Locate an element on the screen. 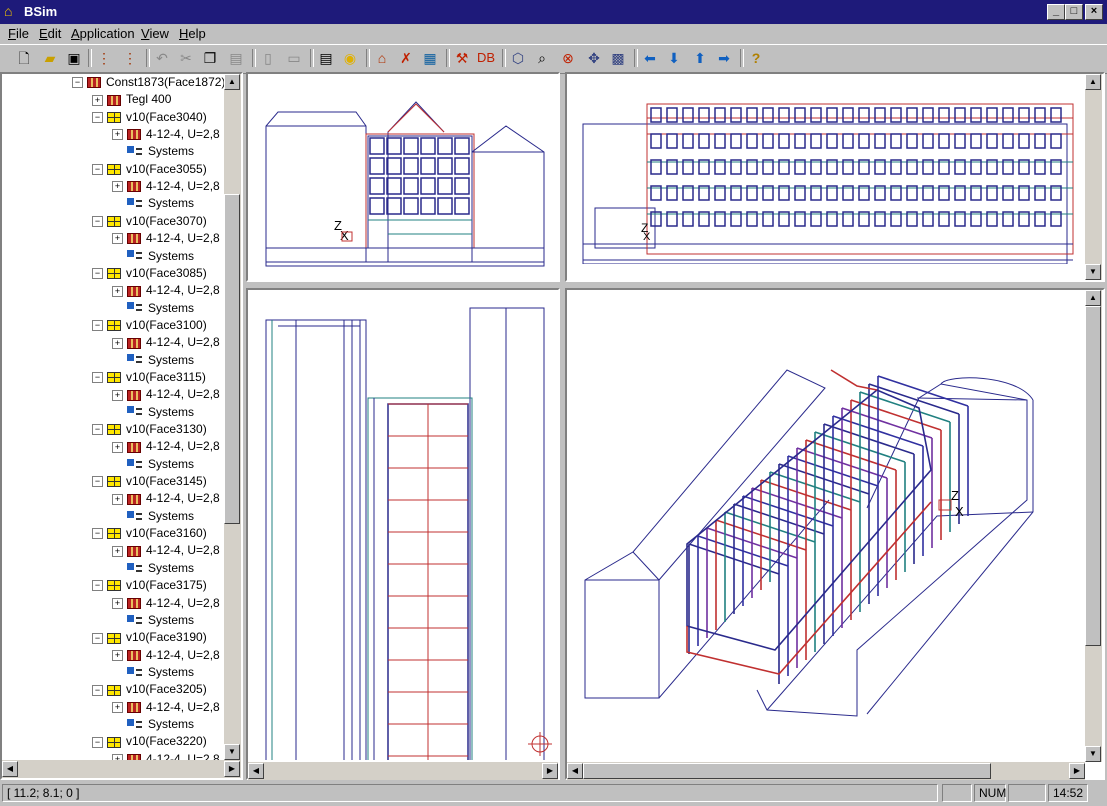 The width and height of the screenshot is (1107, 806). db-icon: DB is located at coordinates (486, 58).